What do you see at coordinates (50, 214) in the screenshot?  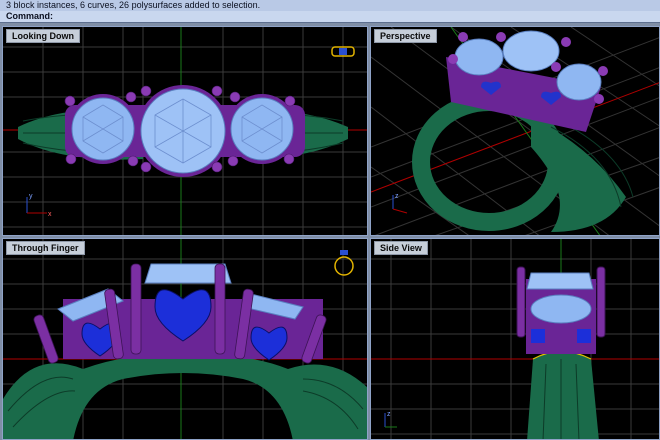 I see `axis-x-label: x` at bounding box center [50, 214].